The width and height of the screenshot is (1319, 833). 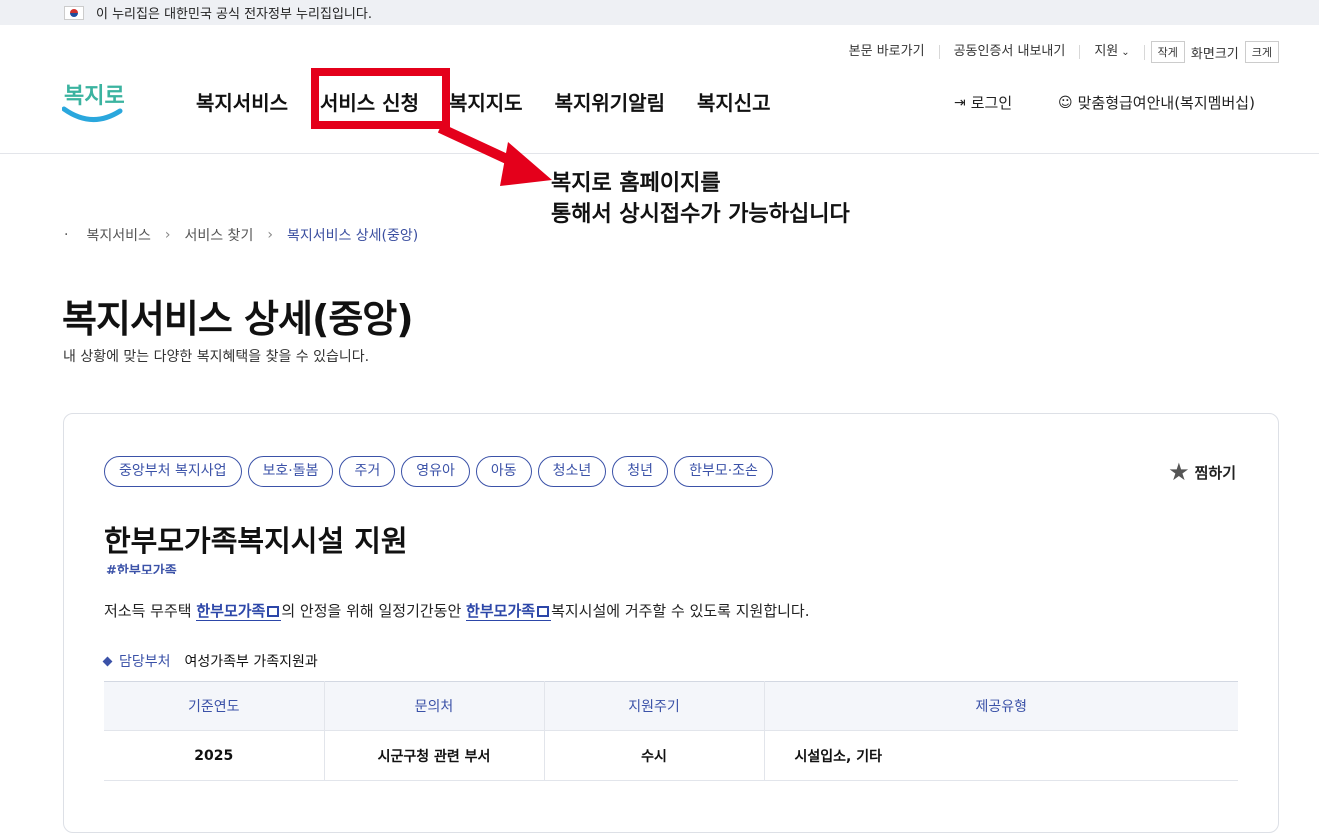 I want to click on desc-text: 의 안정을 위해 일정기간동안, so click(x=374, y=611).